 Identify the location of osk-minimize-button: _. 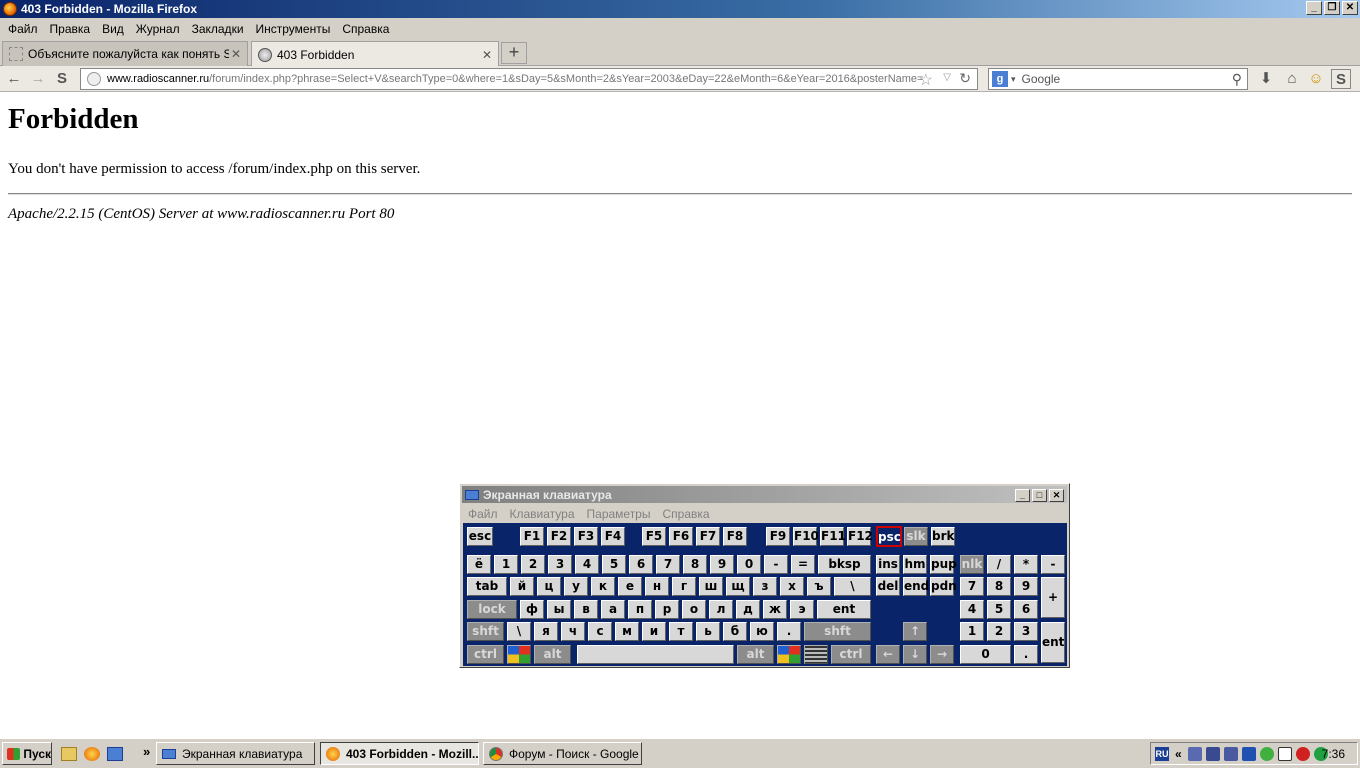
(1022, 495).